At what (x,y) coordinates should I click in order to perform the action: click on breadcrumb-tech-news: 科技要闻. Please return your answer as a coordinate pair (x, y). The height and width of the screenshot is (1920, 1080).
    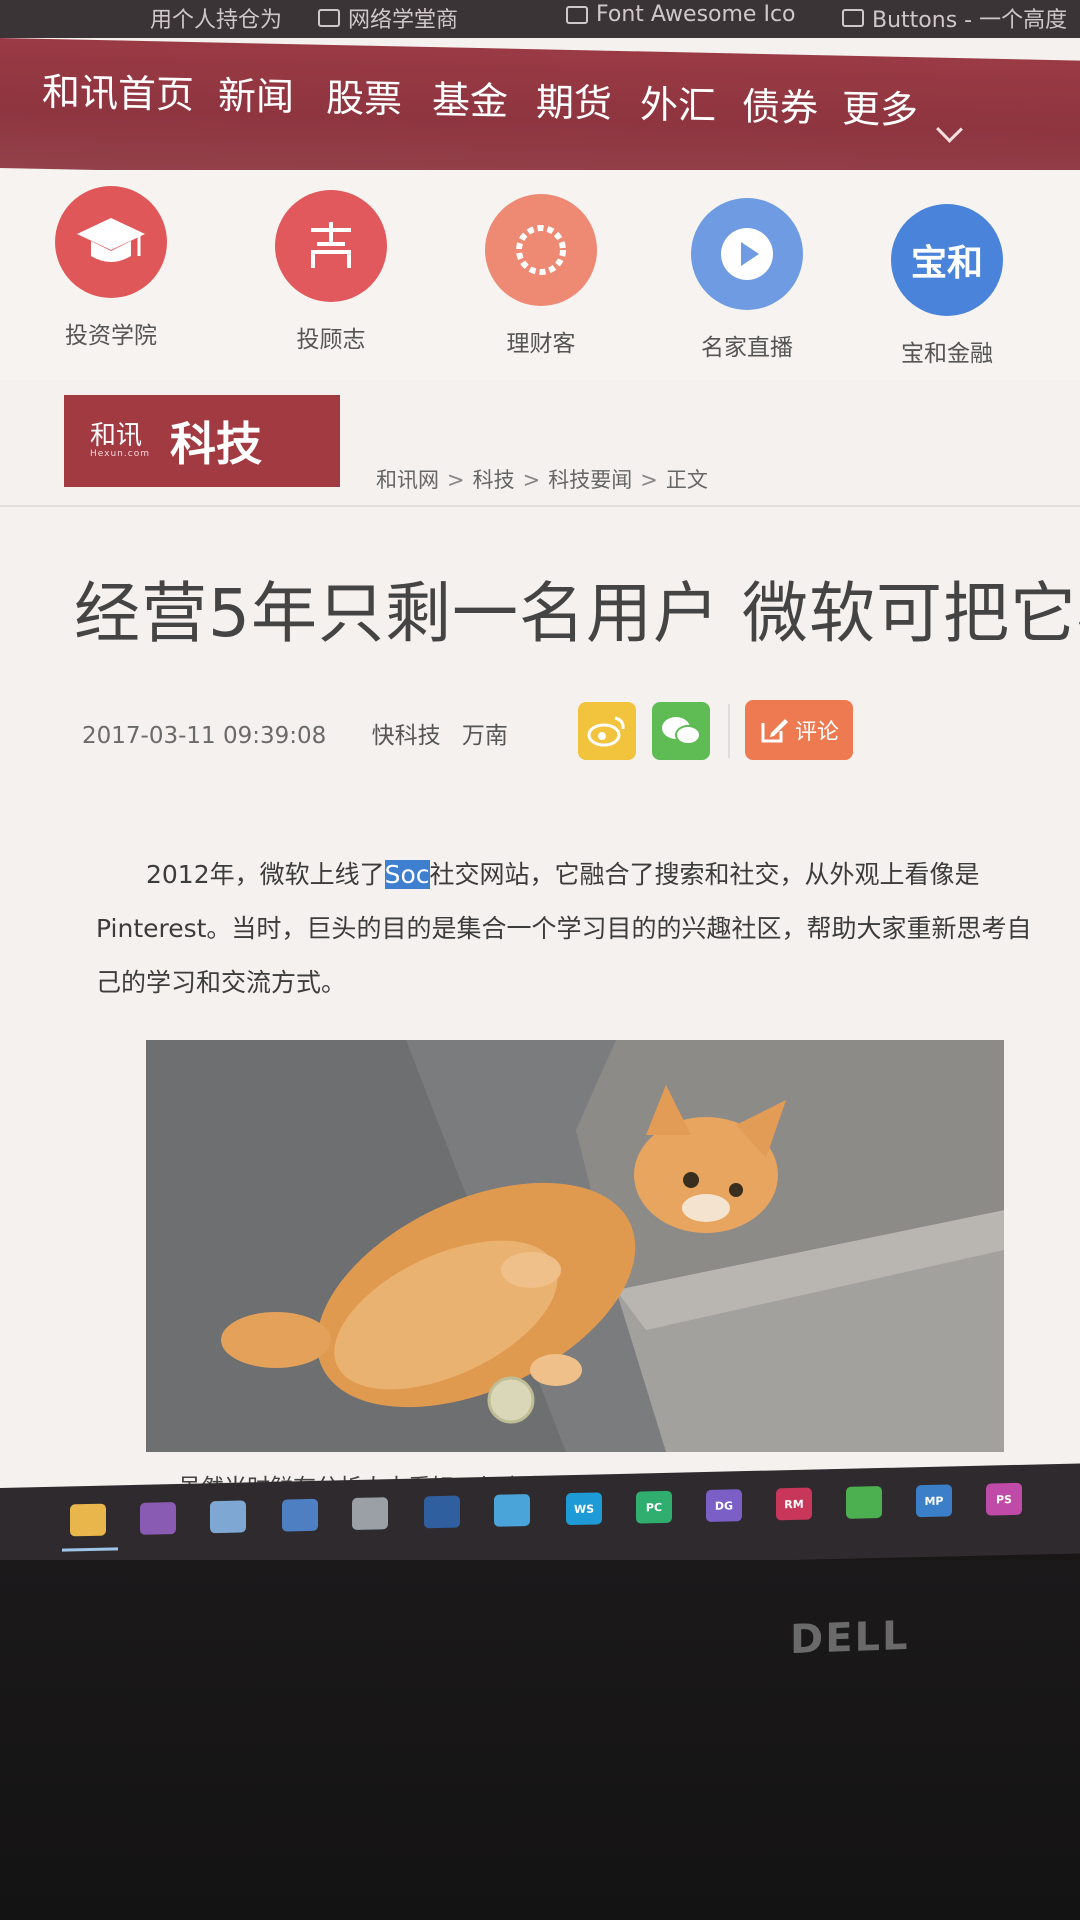
    Looking at the image, I should click on (590, 480).